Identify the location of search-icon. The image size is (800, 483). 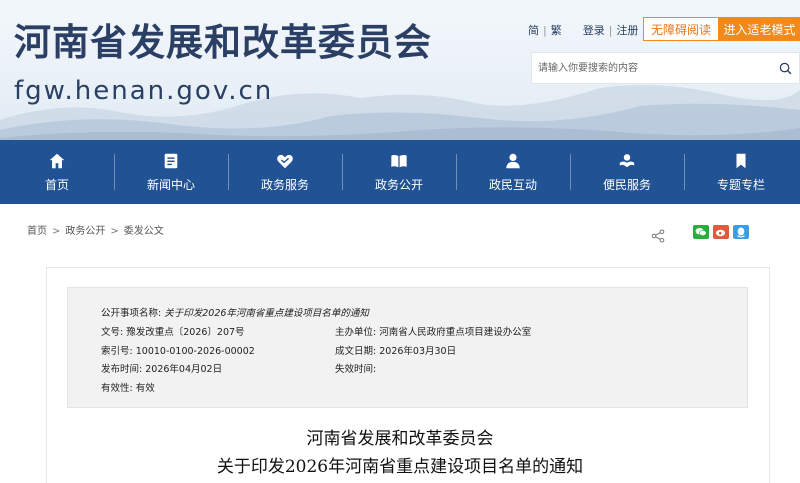
(785, 68).